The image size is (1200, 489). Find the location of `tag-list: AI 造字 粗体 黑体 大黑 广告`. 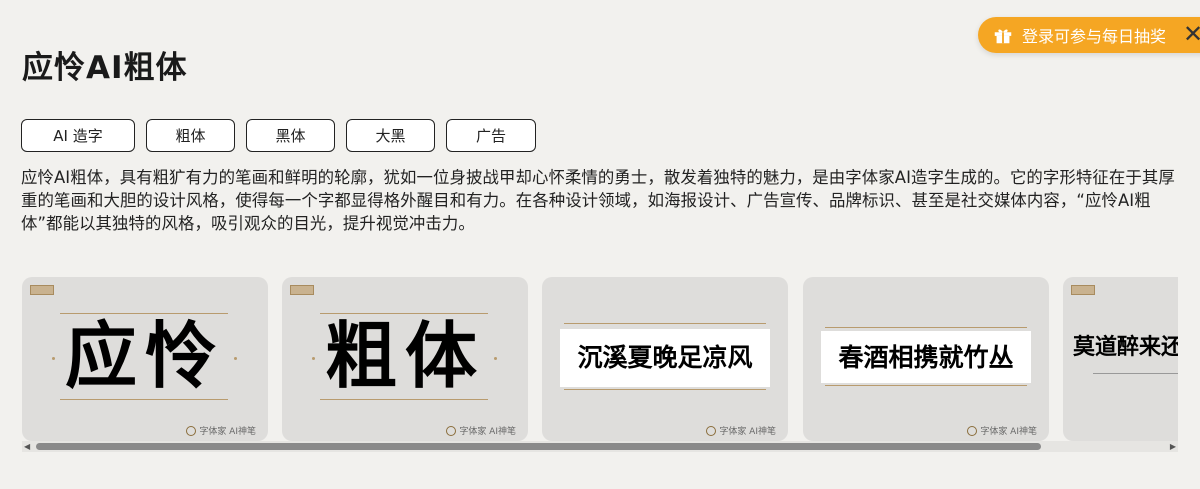

tag-list: AI 造字 粗体 黑体 大黑 广告 is located at coordinates (278, 135).